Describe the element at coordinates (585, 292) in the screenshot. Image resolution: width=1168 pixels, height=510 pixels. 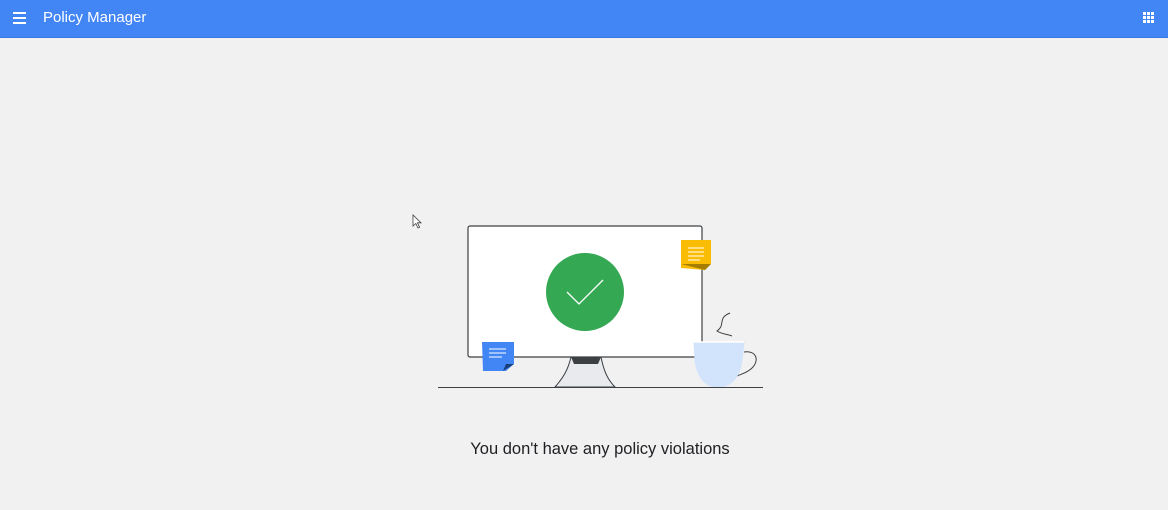
I see `checkmark-icon` at that location.